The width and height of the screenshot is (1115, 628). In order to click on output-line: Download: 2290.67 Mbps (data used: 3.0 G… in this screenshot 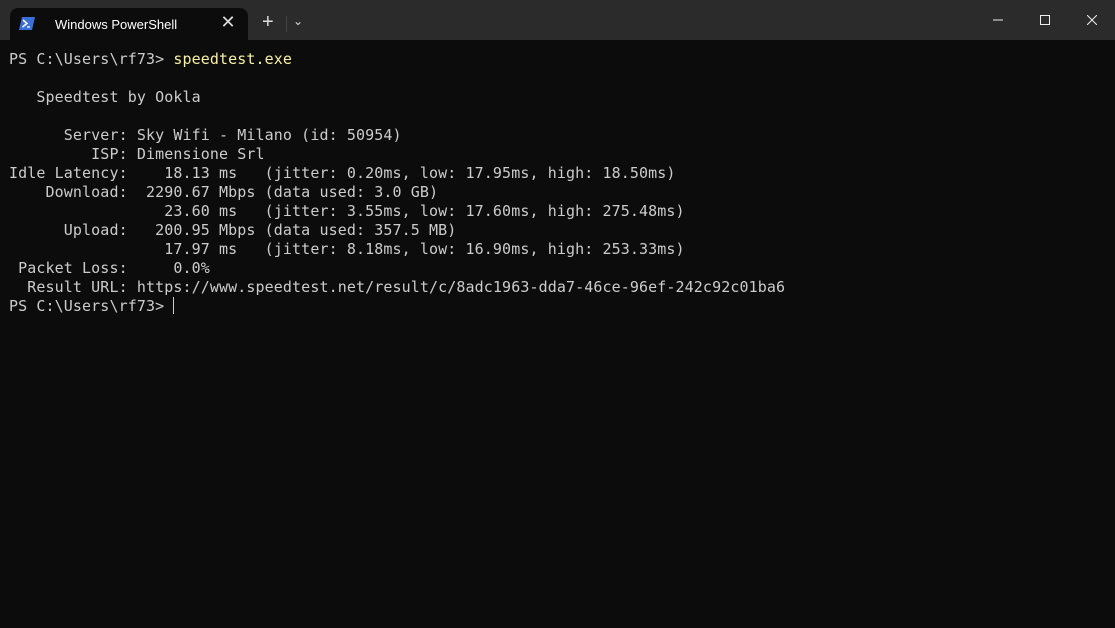, I will do `click(224, 192)`.